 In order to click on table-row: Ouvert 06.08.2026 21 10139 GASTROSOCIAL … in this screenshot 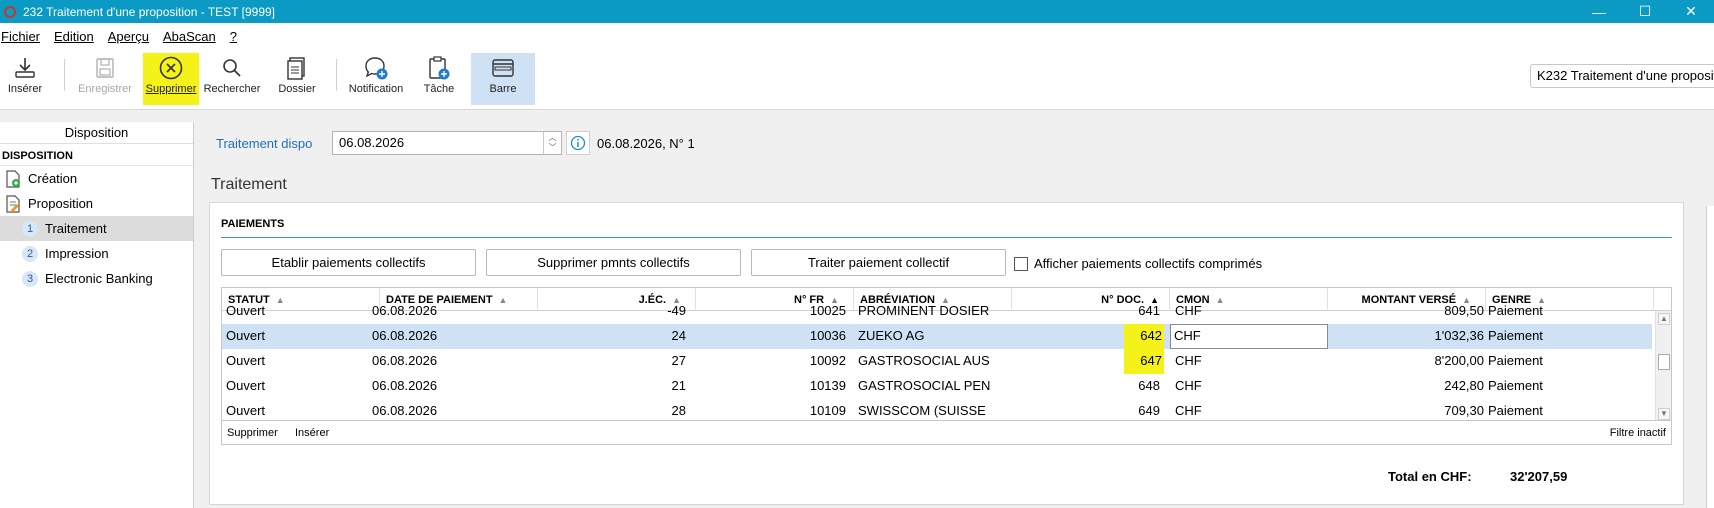, I will do `click(937, 386)`.